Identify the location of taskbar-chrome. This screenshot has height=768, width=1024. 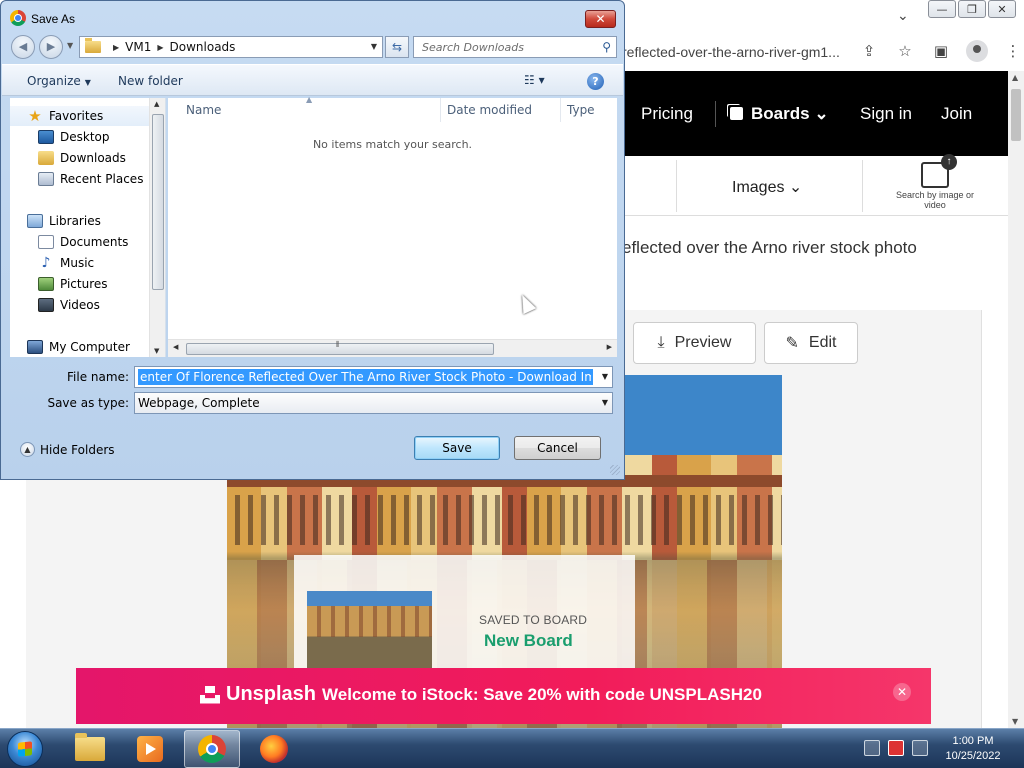
(212, 749).